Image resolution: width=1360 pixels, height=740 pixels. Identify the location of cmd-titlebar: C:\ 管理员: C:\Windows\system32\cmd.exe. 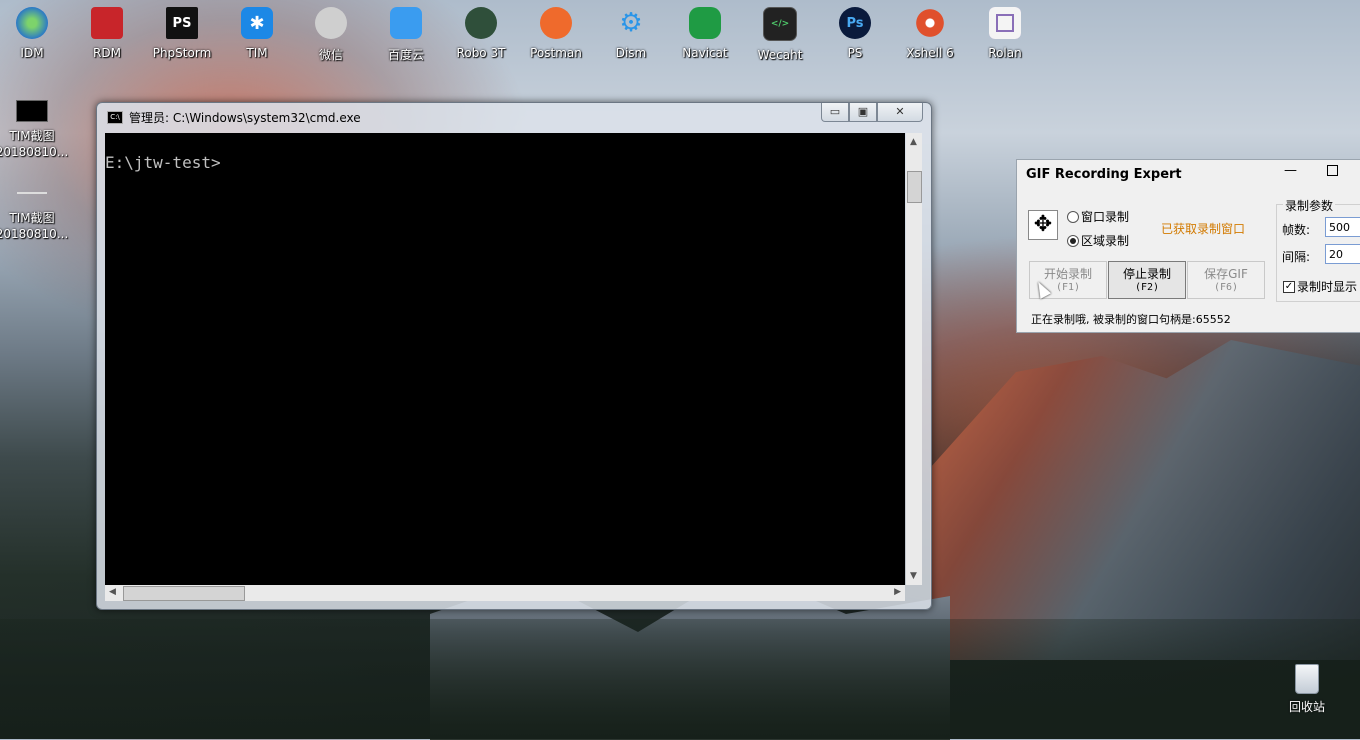
(234, 117).